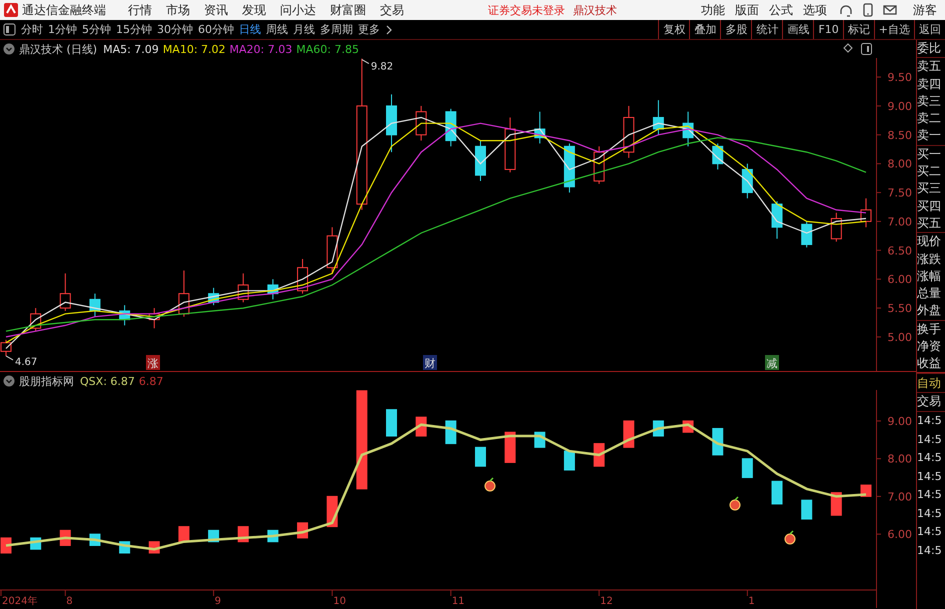 This screenshot has width=945, height=609. Describe the element at coordinates (389, 29) in the screenshot. I see `chevron-right-icon` at that location.